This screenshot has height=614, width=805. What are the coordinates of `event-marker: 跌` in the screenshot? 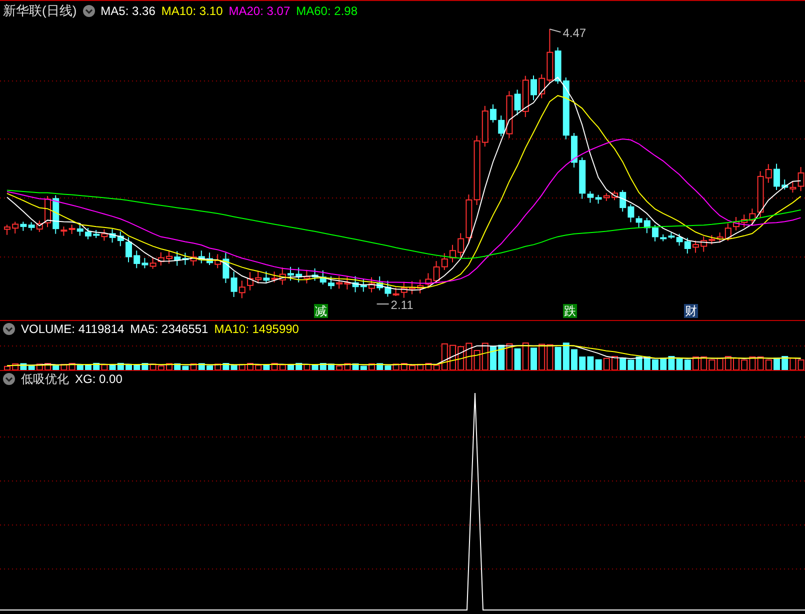 It's located at (570, 311).